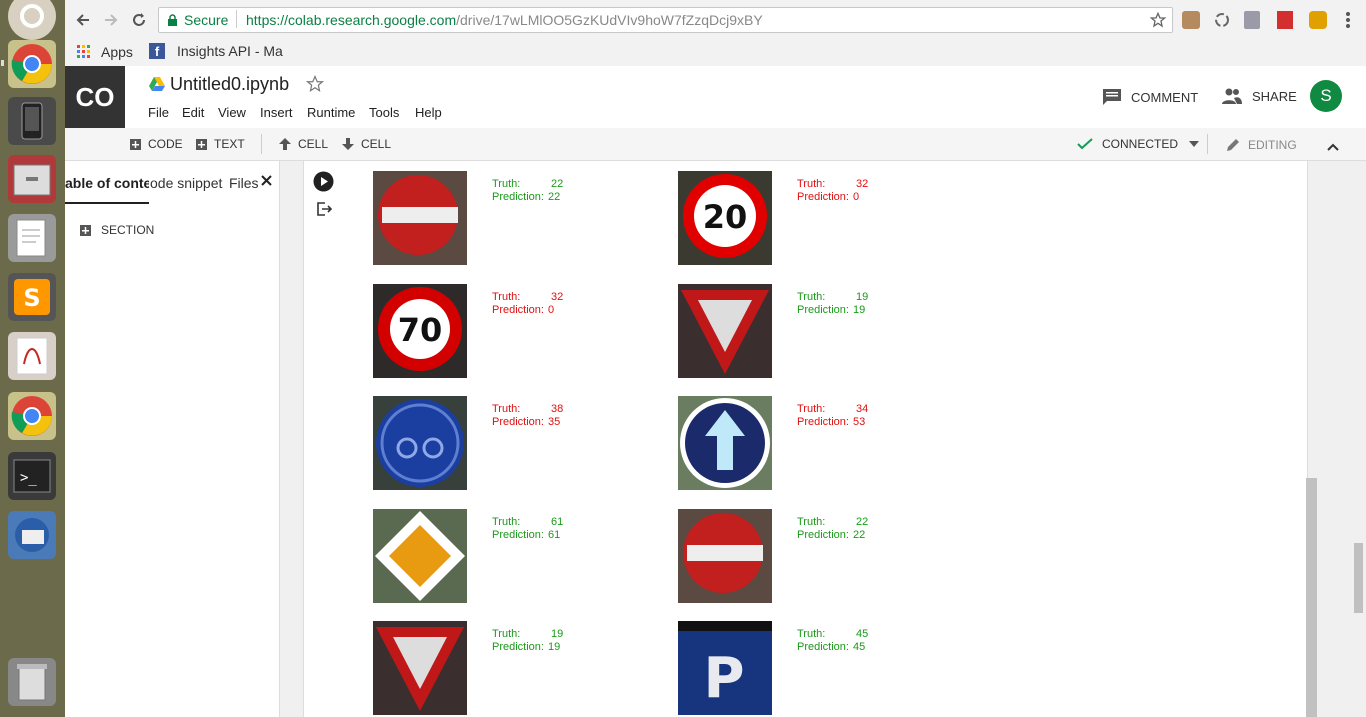  I want to click on terminal-icon: >_, so click(32, 476).